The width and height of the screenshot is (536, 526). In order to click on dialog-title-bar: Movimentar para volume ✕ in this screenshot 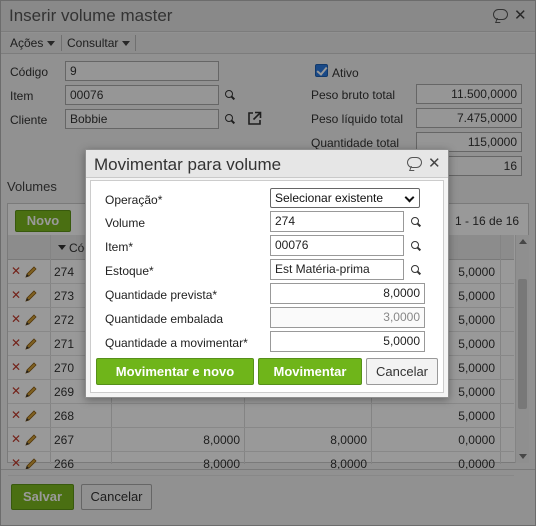, I will do `click(267, 164)`.